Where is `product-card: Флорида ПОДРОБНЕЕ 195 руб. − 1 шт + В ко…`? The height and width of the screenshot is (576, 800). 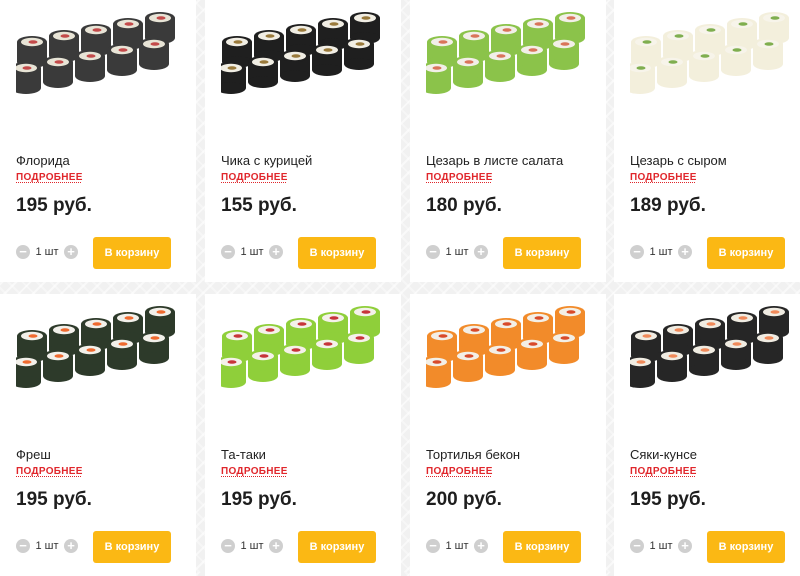 product-card: Флорида ПОДРОБНЕЕ 195 руб. − 1 шт + В ко… is located at coordinates (98, 141).